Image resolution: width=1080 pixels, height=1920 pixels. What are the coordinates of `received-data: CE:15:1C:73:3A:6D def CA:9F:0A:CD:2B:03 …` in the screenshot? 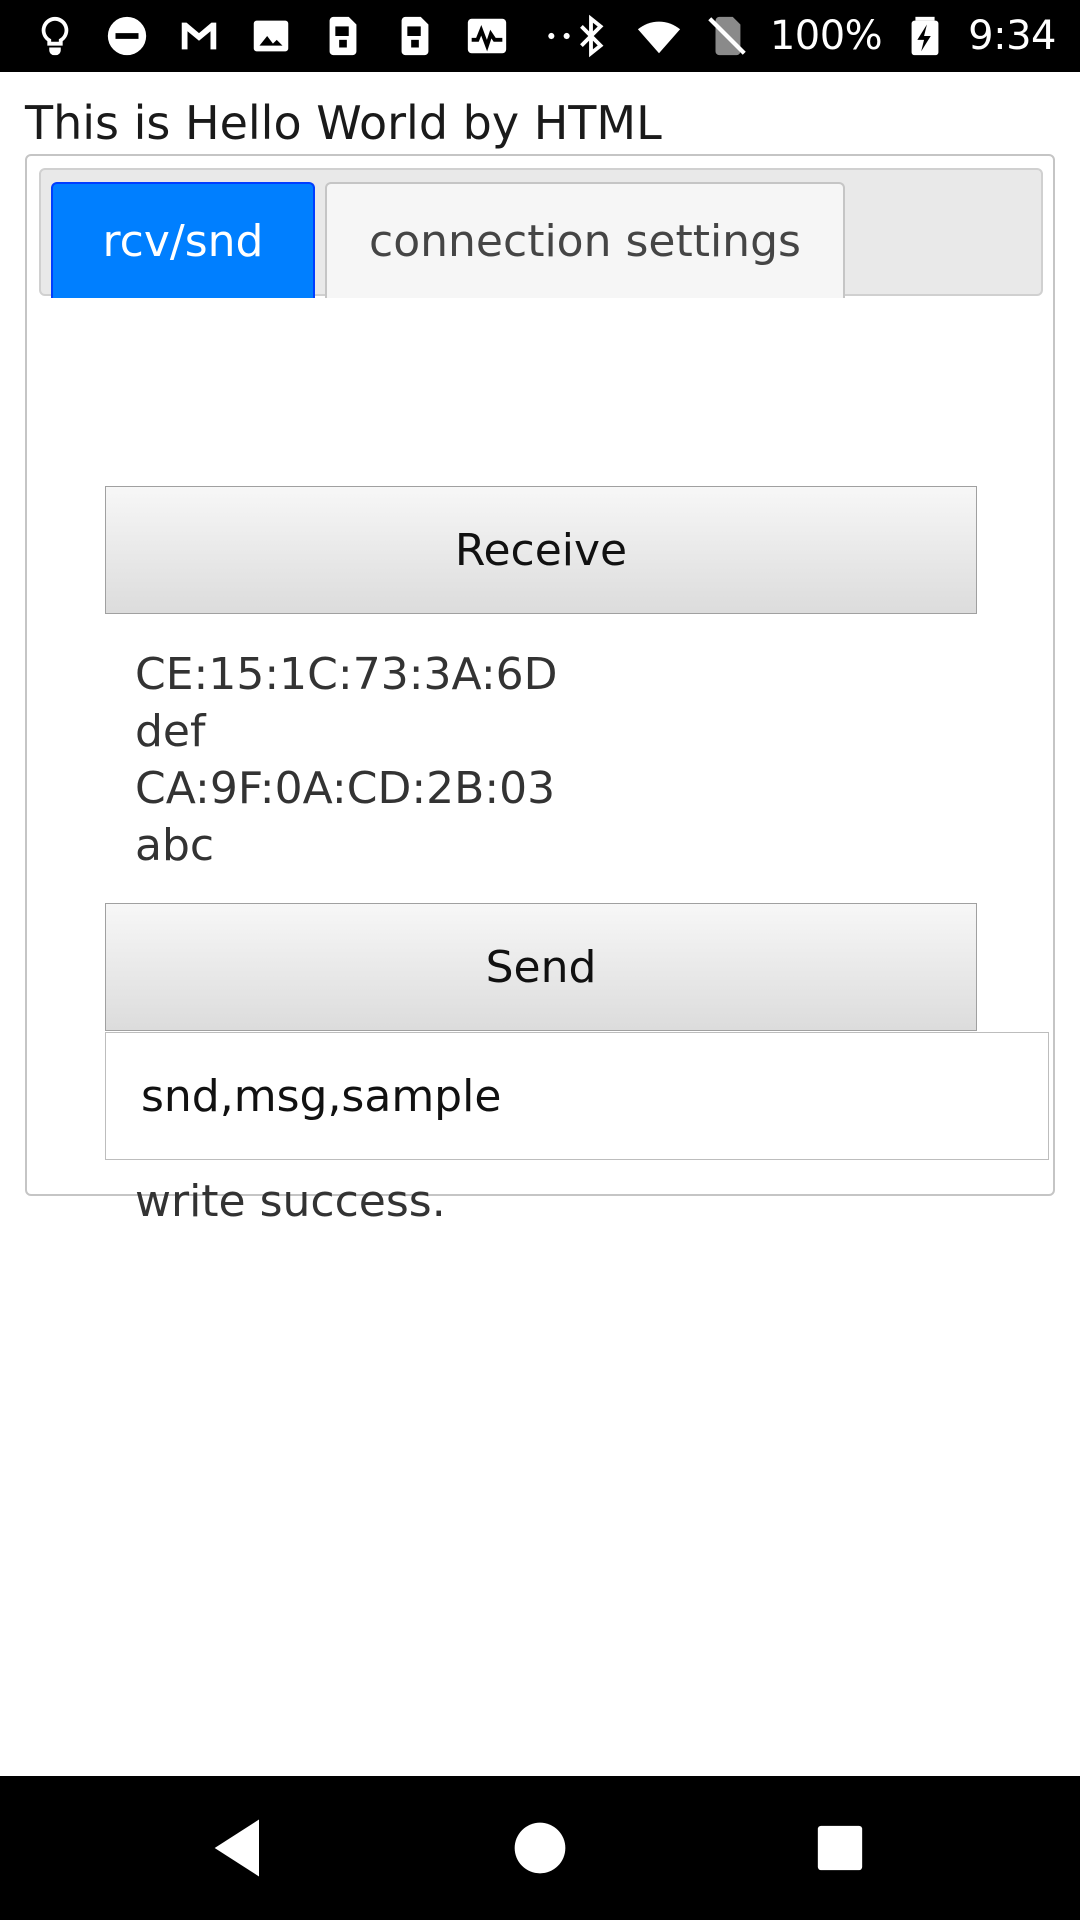 It's located at (346, 760).